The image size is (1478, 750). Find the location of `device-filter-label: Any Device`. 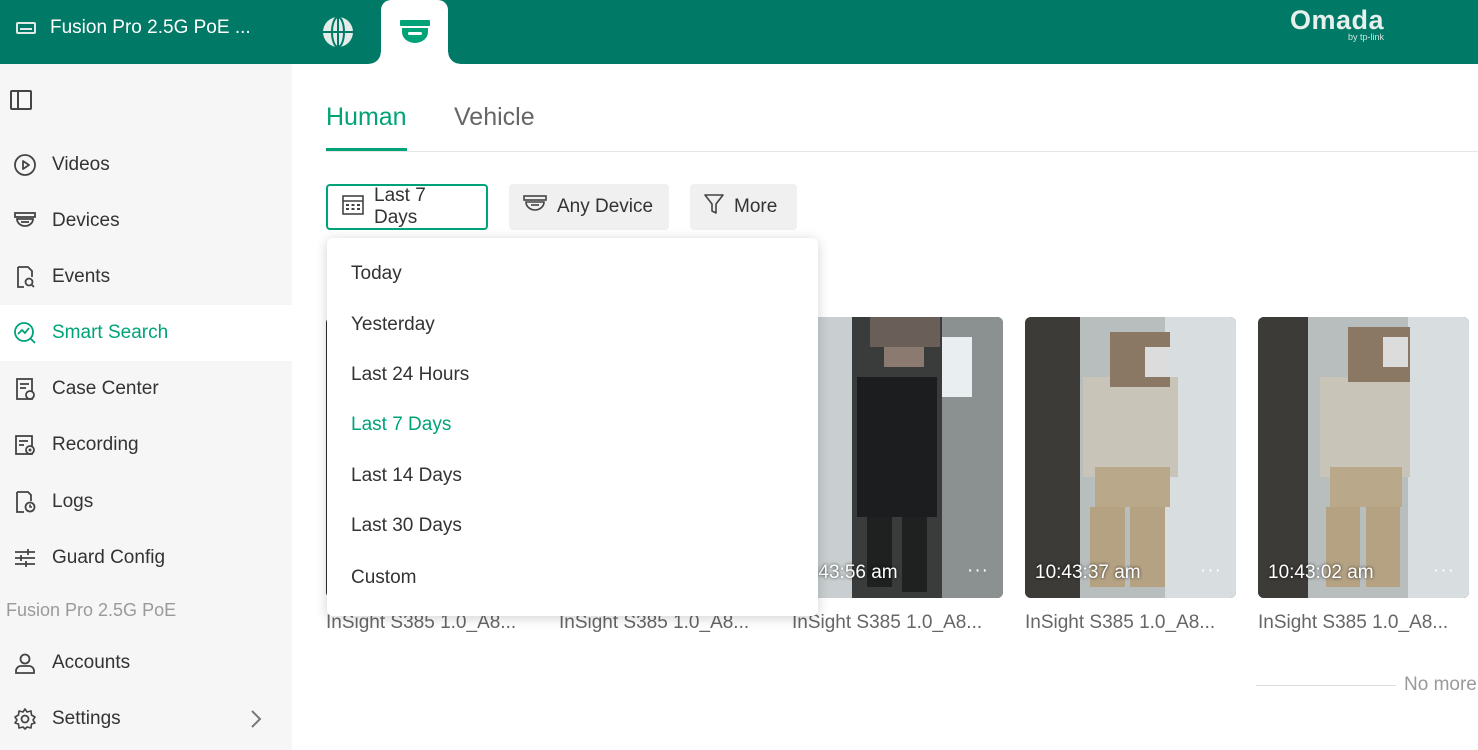

device-filter-label: Any Device is located at coordinates (605, 206).